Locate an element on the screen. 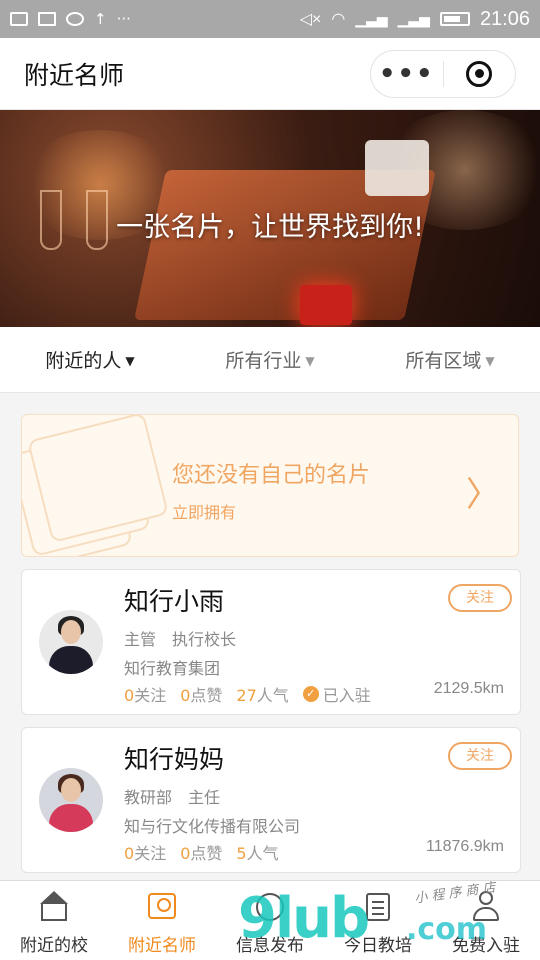 This screenshot has height=960, width=540. status-right-icons: ◁× ◠ ▁▃▅ ▁▃▅ 21:06 is located at coordinates (415, 19).